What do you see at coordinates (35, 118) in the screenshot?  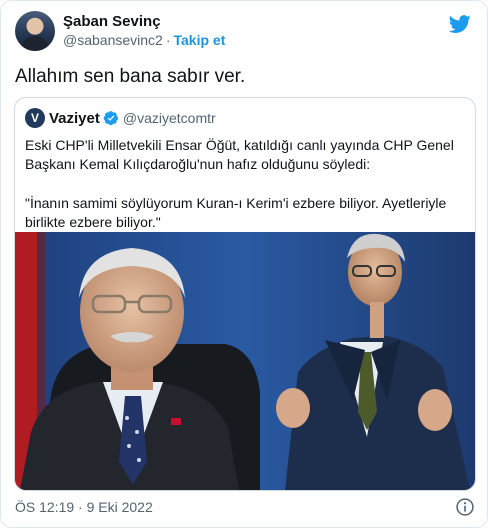 I see `vaziyet-logo: V` at bounding box center [35, 118].